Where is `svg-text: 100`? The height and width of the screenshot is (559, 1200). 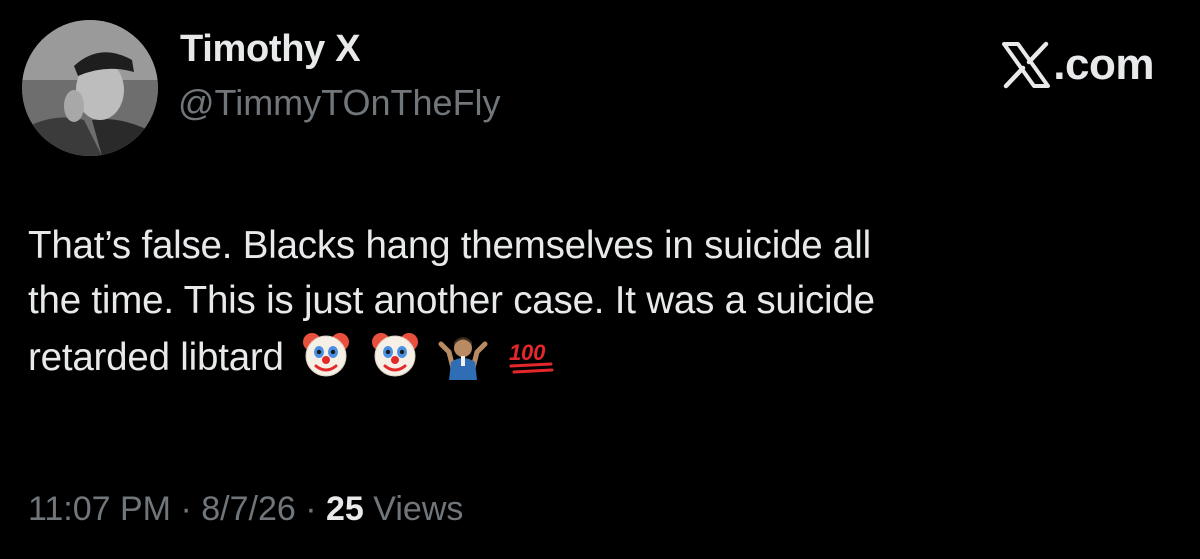
svg-text: 100 is located at coordinates (527, 352).